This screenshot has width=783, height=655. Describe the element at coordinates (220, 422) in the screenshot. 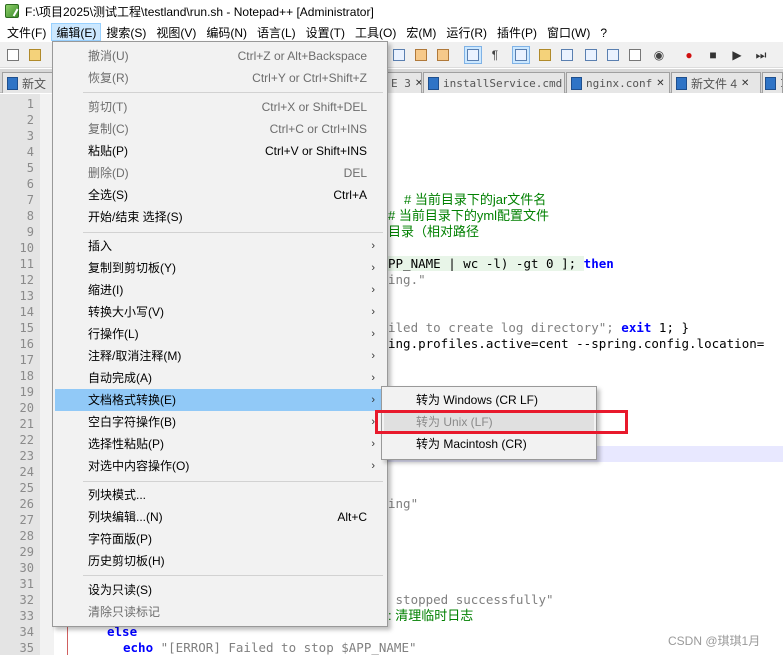

I see `menu-blank-operations: 空白字符操作(B) ›` at that location.